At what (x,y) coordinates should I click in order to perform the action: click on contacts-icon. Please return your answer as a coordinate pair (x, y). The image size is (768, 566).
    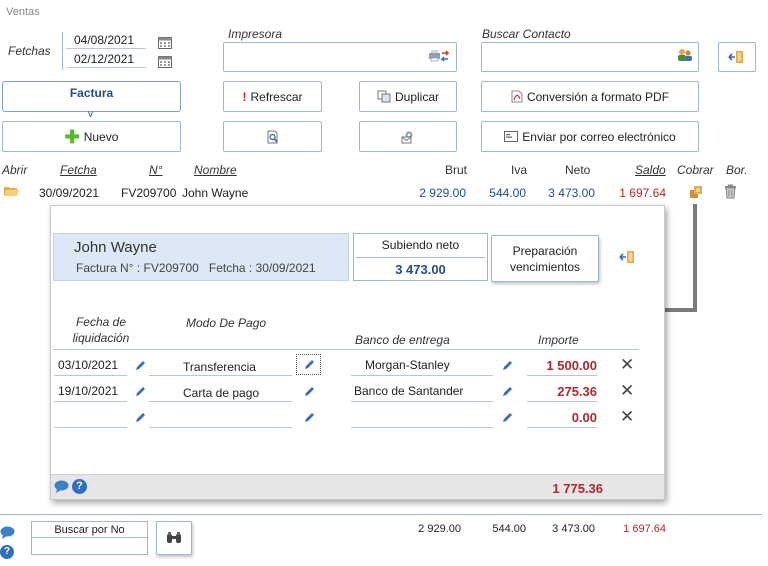
    Looking at the image, I should click on (685, 55).